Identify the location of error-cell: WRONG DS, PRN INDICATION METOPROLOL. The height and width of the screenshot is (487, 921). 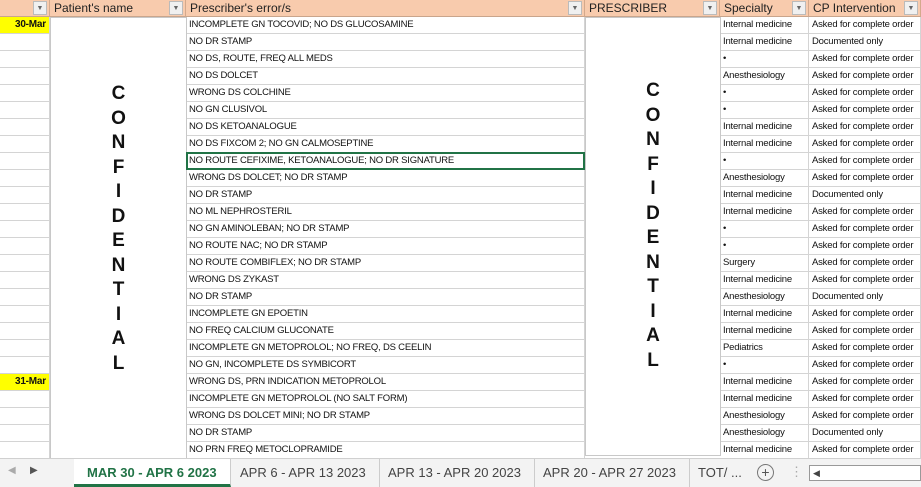
(385, 382).